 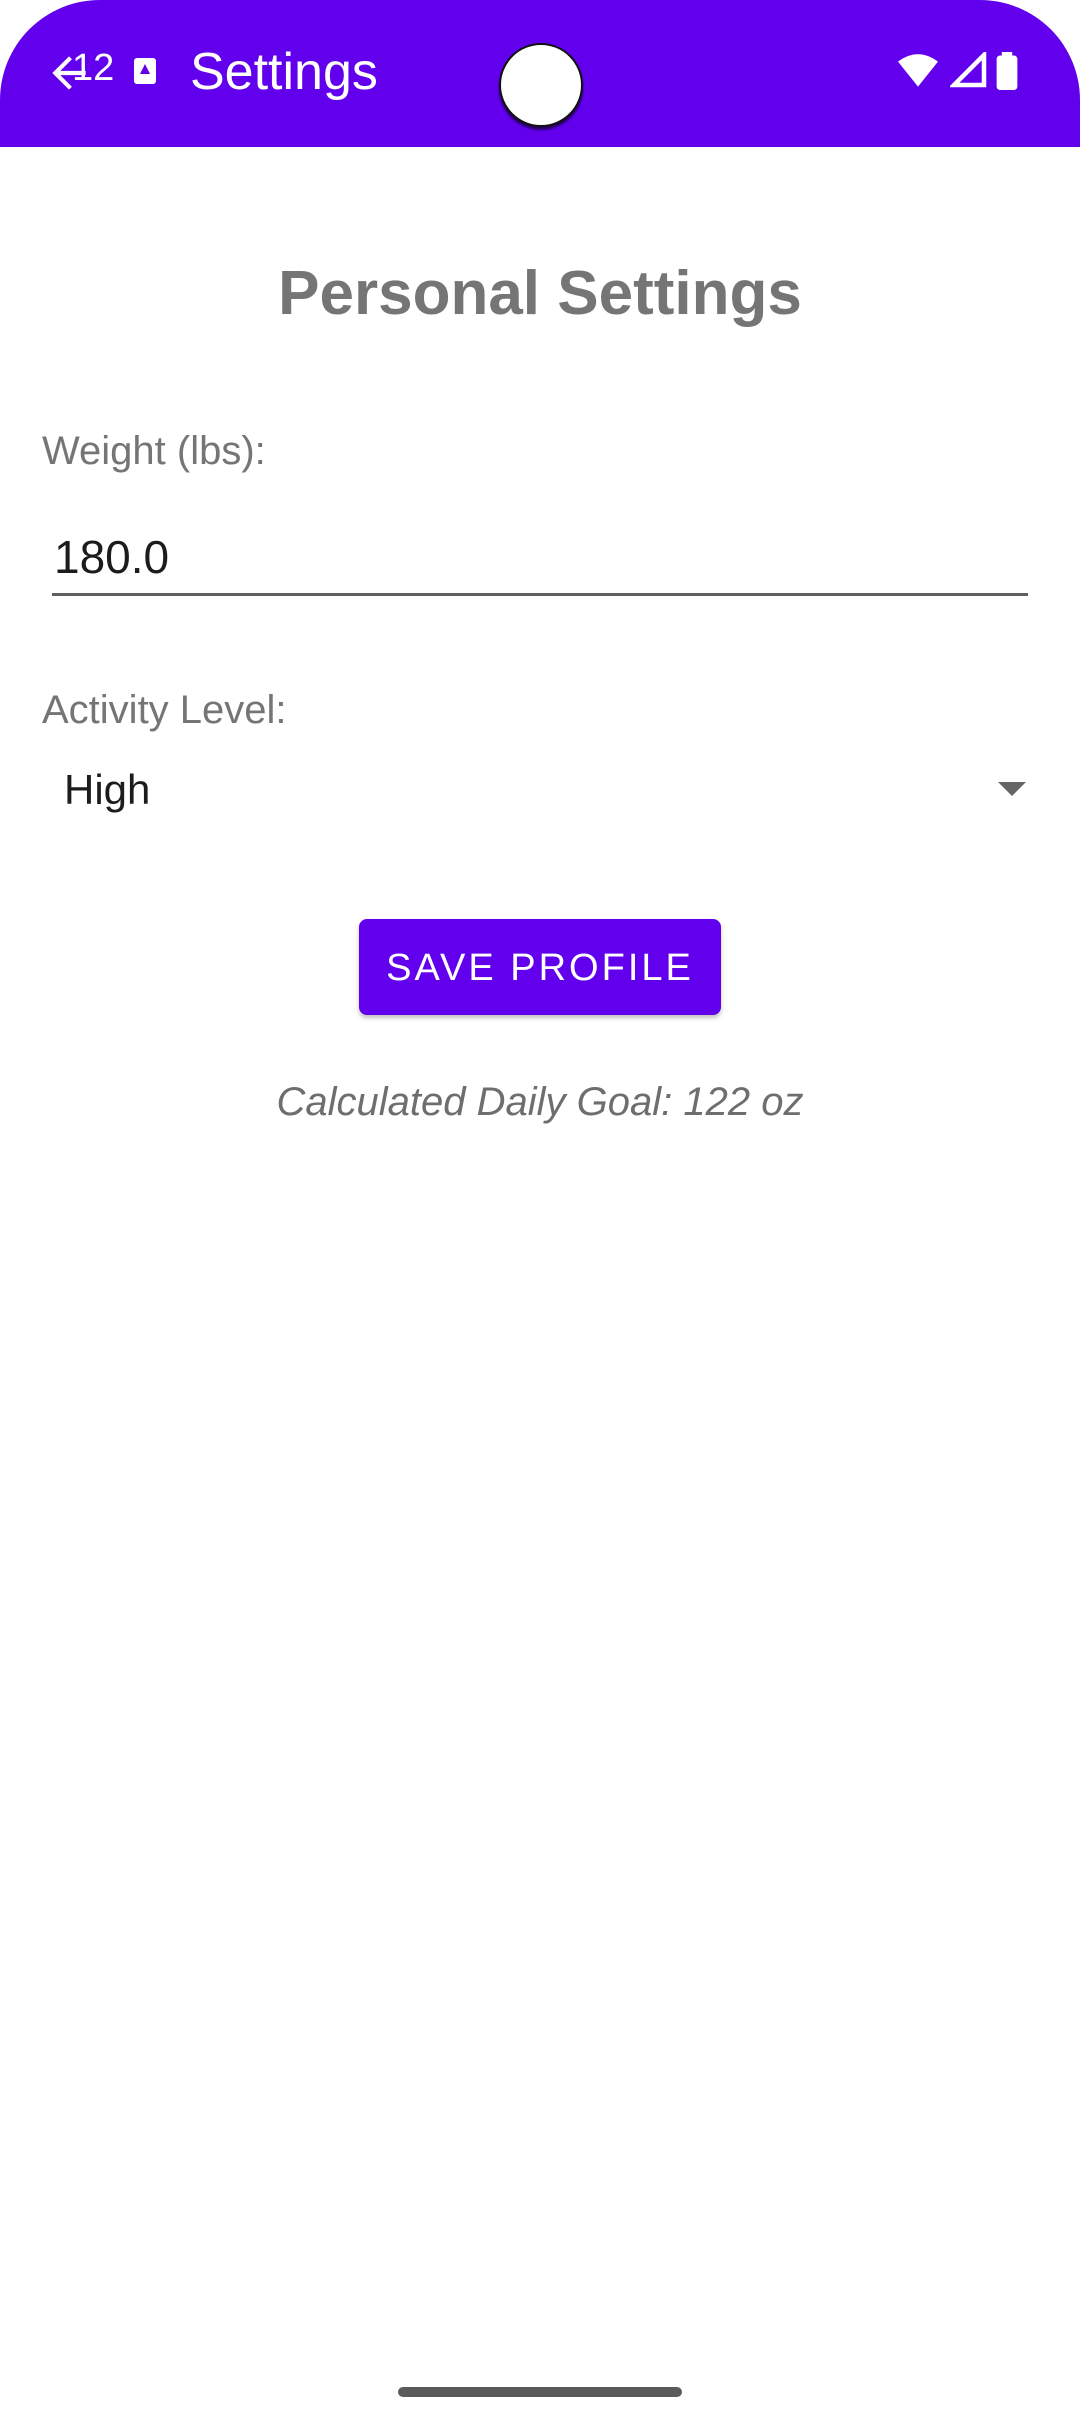 I want to click on battery-icon, so click(x=1007, y=71).